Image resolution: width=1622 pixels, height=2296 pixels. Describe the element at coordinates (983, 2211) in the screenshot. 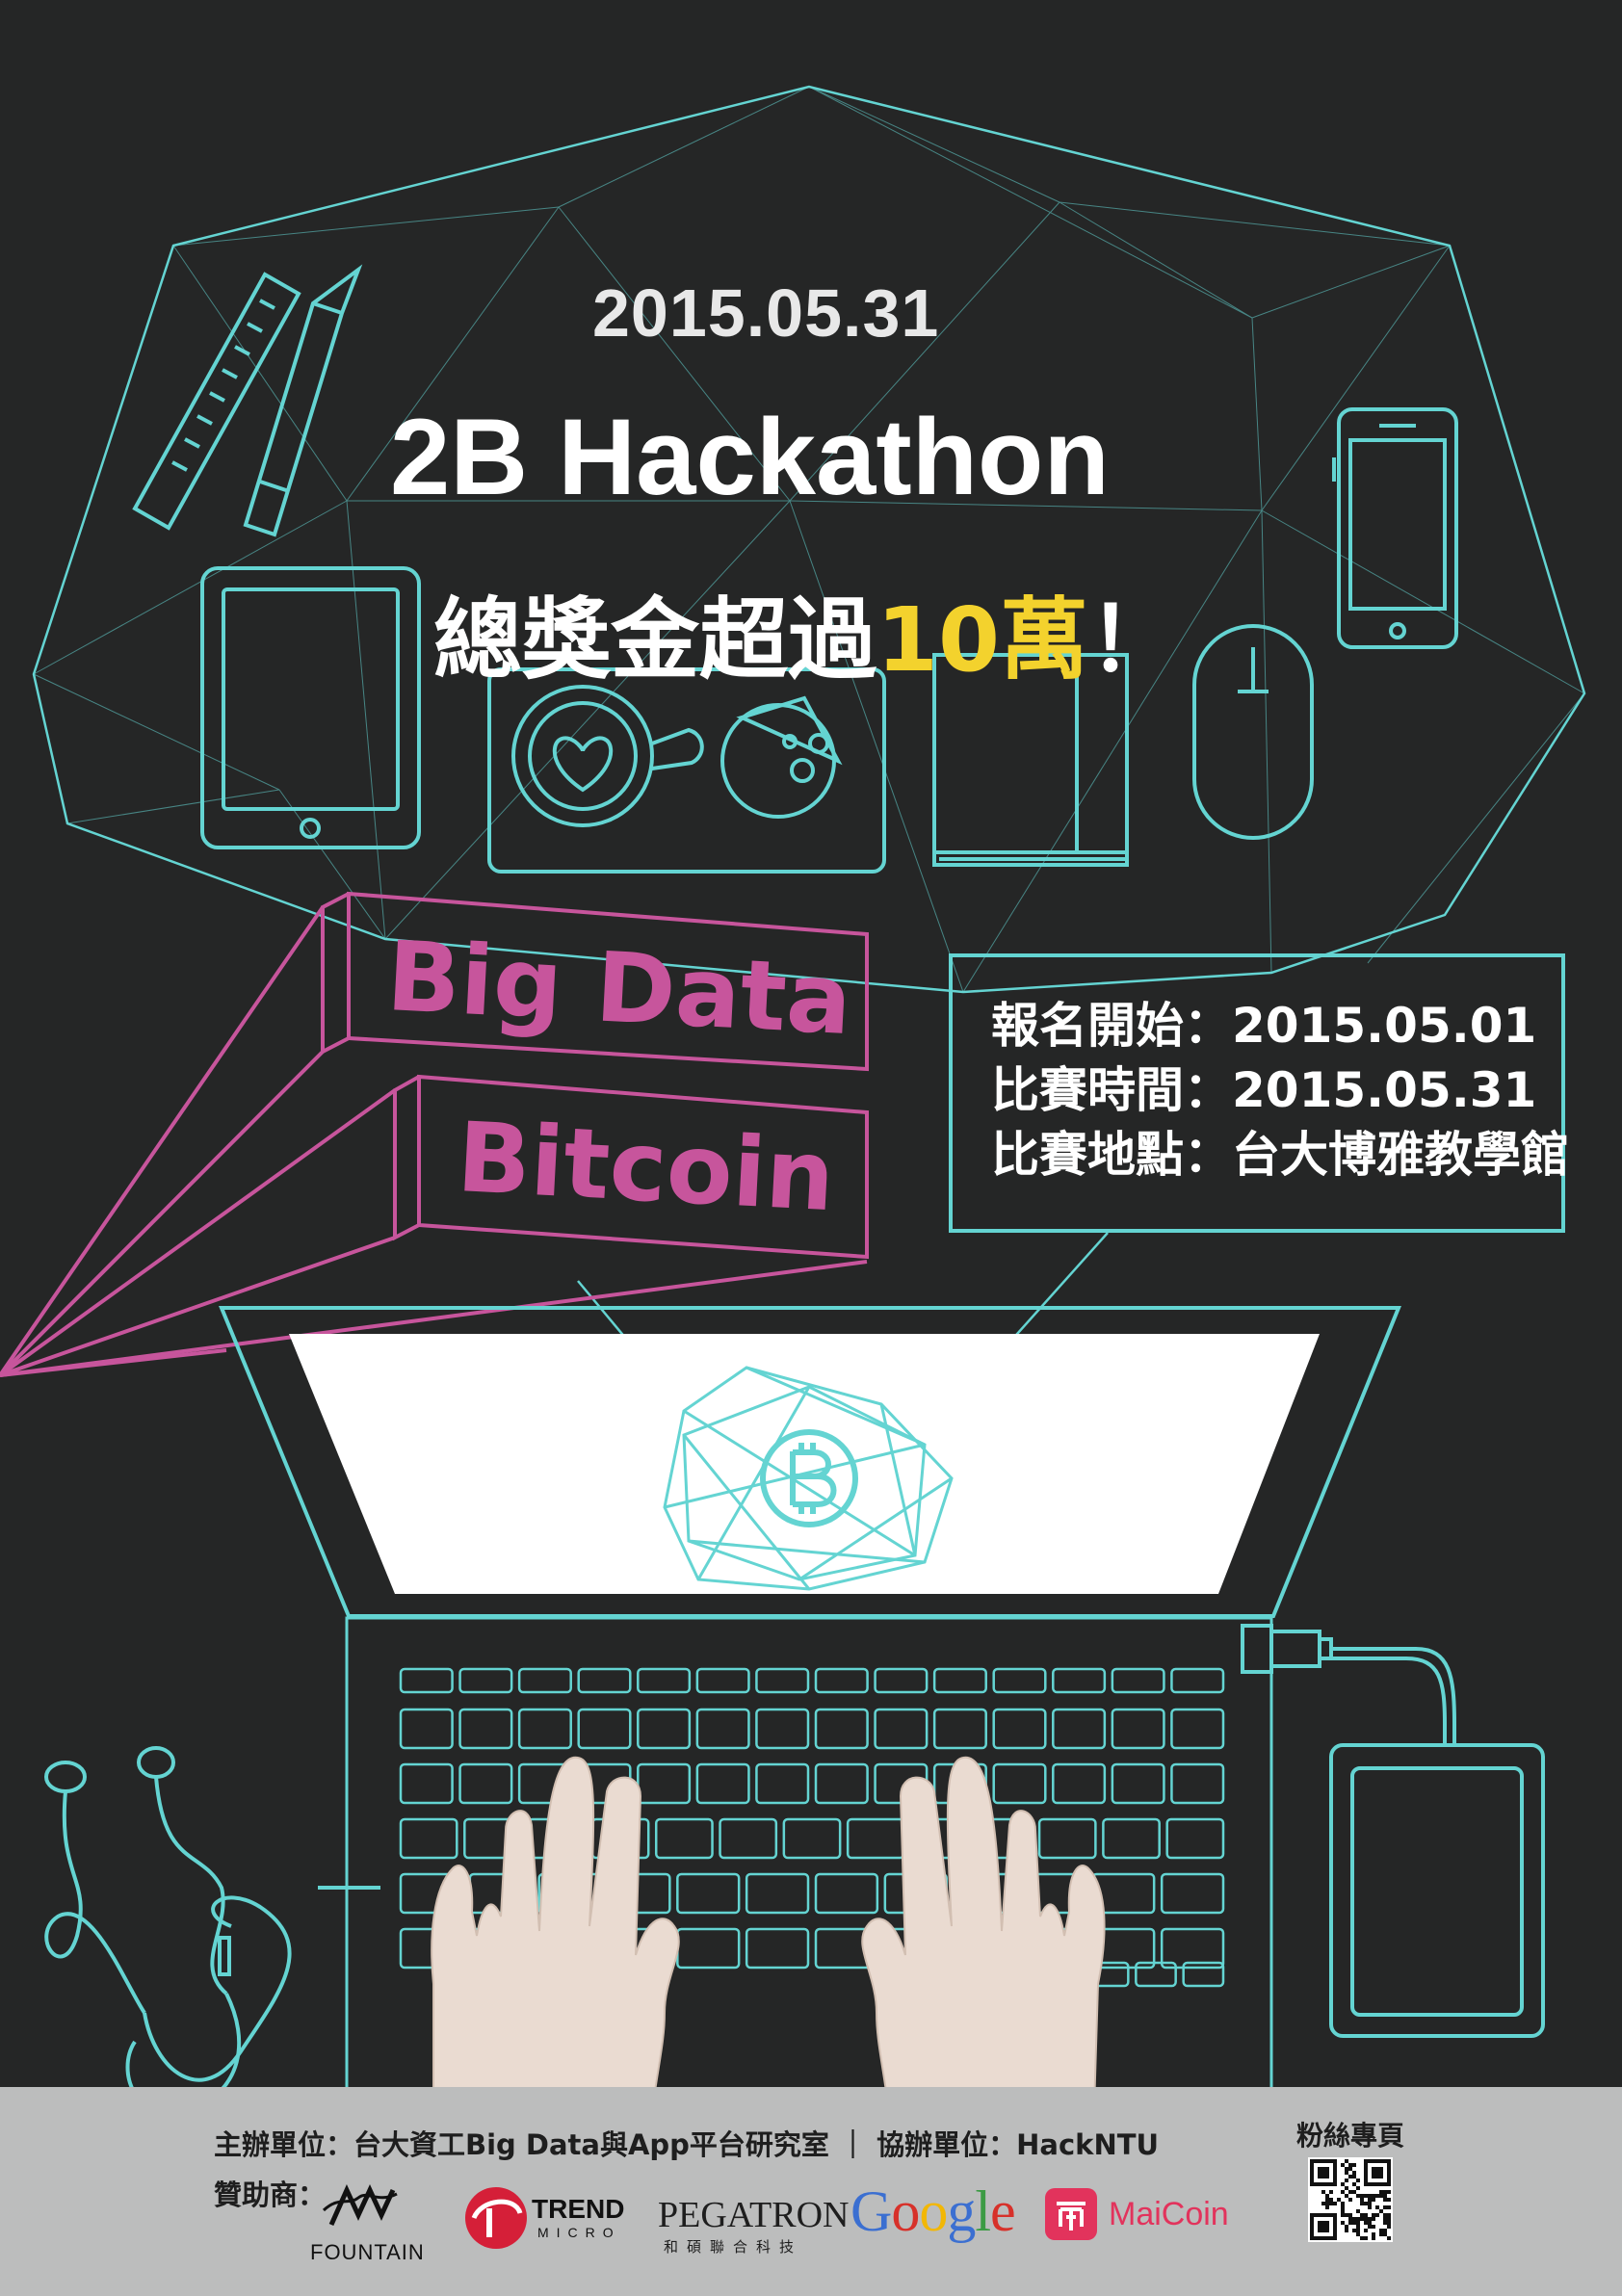

I see `google-letter: l` at that location.